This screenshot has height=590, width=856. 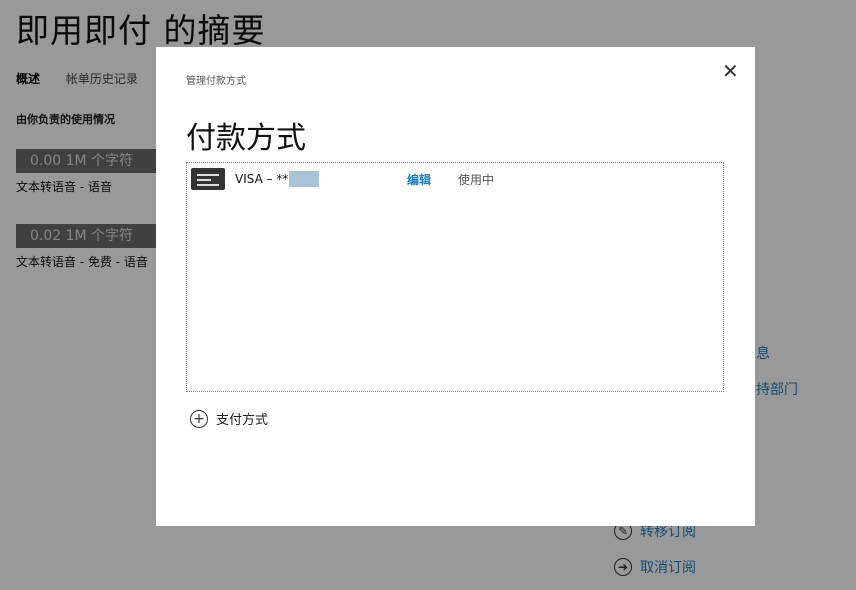 I want to click on payment-method-row: VISA – ** 编辑 使用中, so click(x=455, y=179).